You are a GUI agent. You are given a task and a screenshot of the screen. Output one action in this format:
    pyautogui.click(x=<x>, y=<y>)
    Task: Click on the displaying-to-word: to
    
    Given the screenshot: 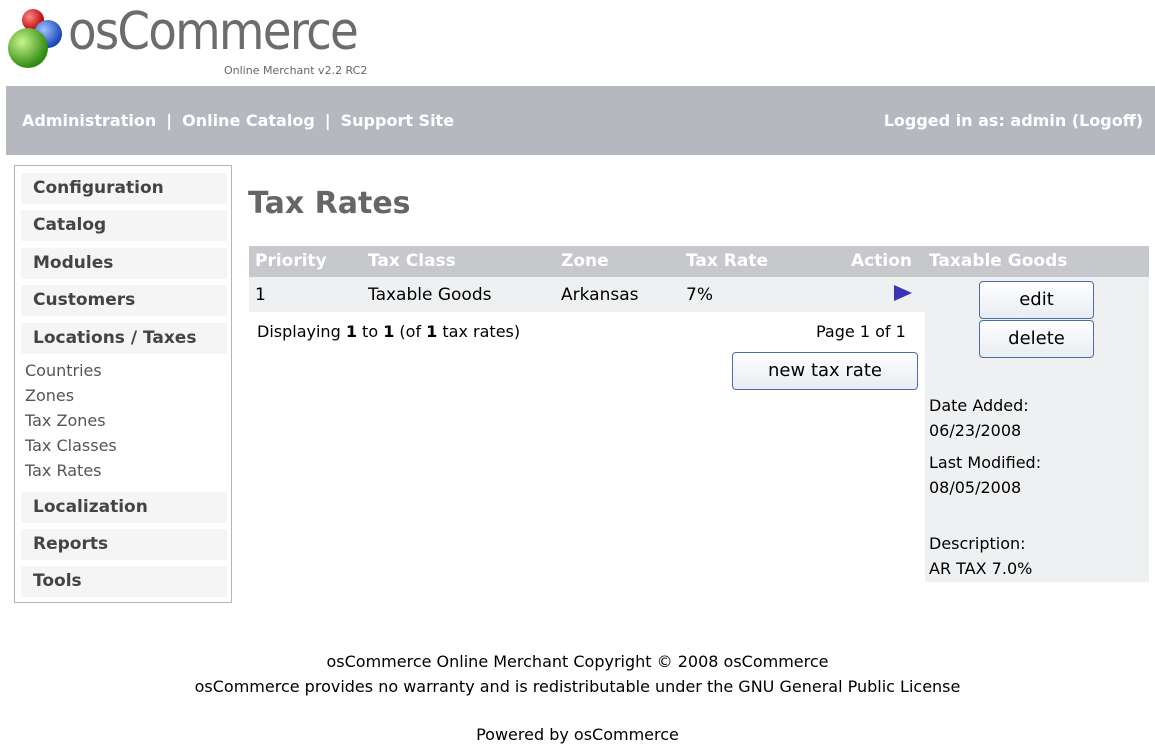 What is the action you would take?
    pyautogui.click(x=370, y=331)
    